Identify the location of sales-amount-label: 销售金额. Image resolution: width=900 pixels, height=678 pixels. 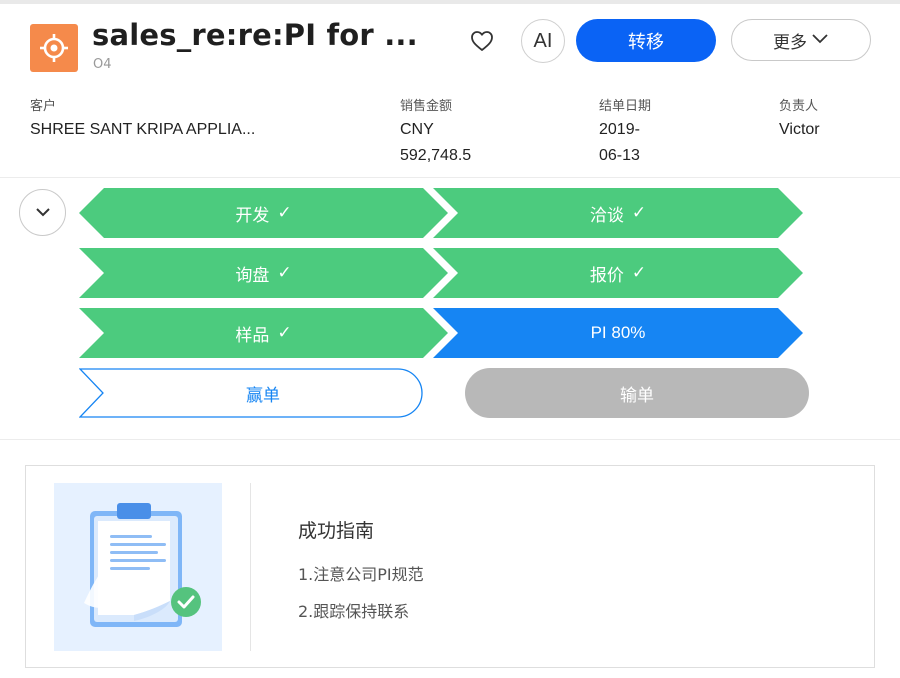
(426, 106).